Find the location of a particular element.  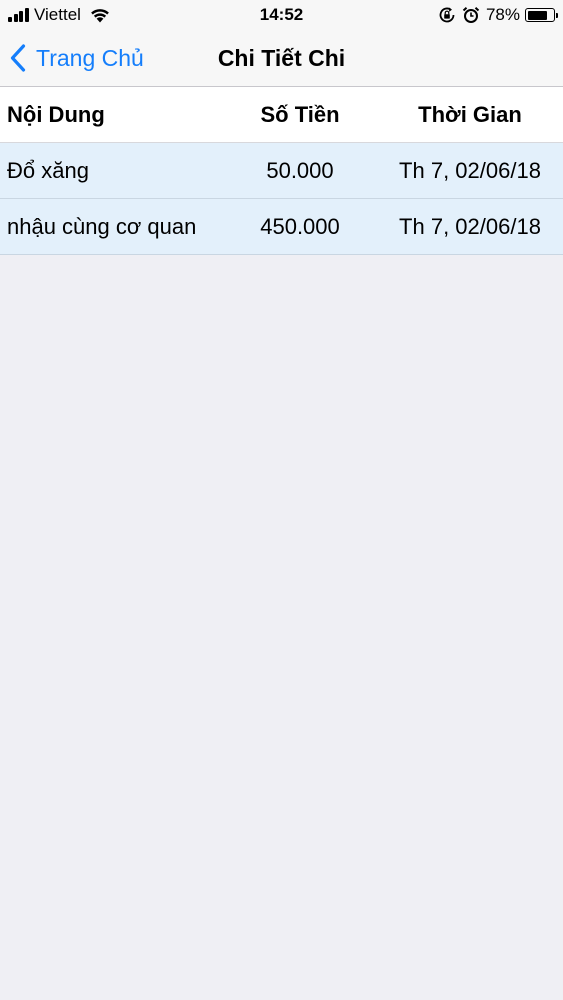

page-title: Chi Tiết Chi is located at coordinates (281, 58).